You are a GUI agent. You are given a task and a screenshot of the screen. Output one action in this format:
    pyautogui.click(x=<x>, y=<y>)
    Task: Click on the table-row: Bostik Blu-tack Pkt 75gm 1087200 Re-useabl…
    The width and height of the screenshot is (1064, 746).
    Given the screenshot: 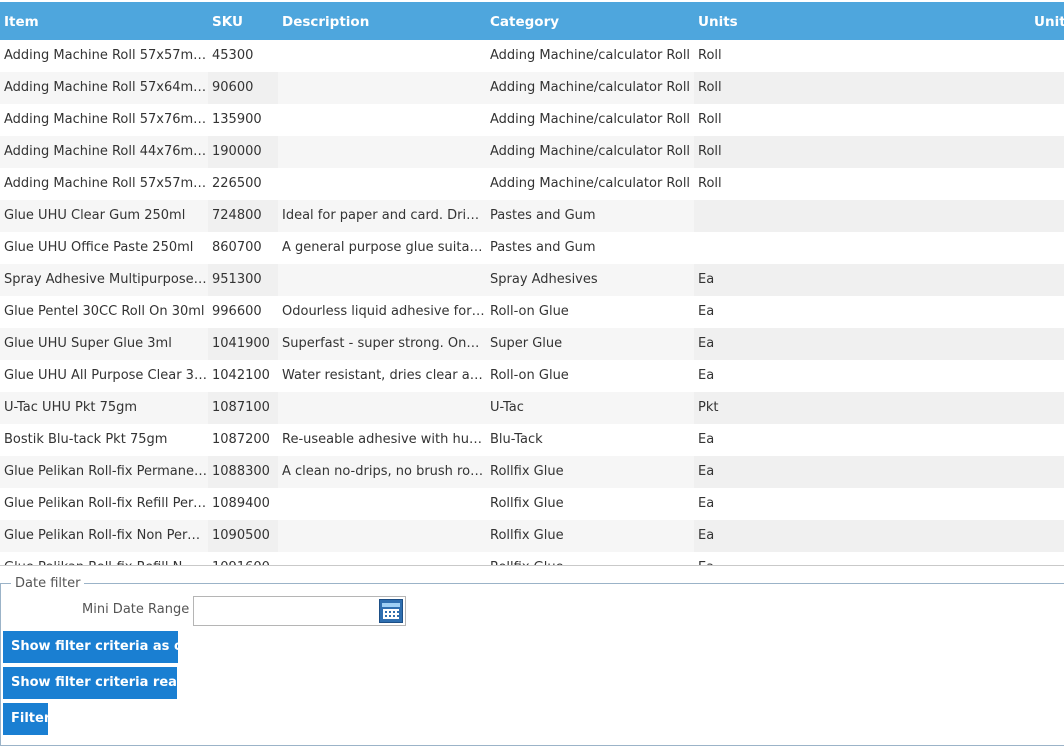 What is the action you would take?
    pyautogui.click(x=532, y=440)
    